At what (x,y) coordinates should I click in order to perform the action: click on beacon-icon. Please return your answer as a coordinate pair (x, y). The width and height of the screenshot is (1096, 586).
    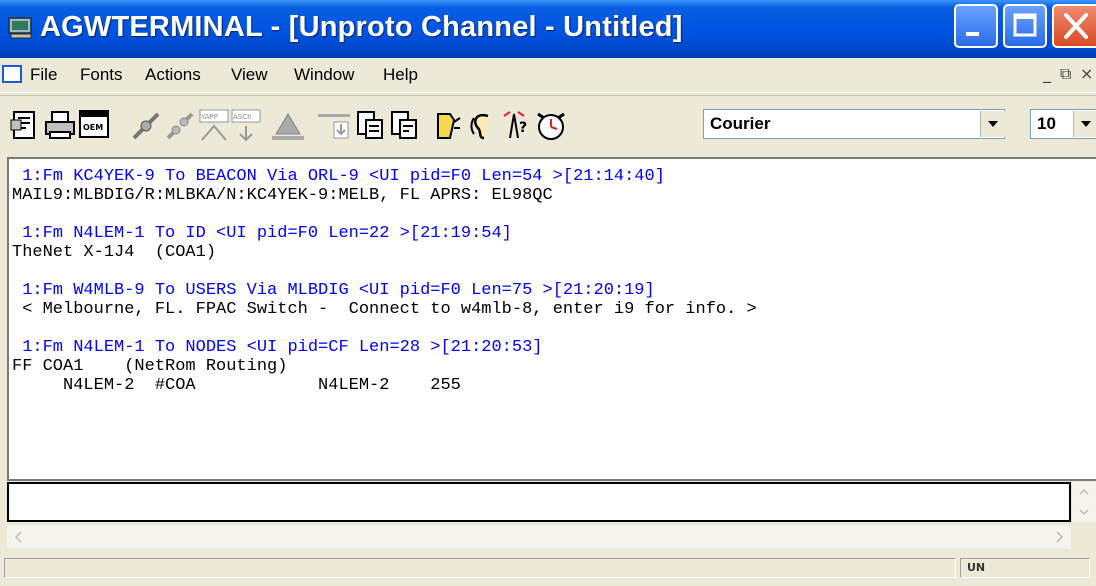
    Looking at the image, I should click on (447, 125).